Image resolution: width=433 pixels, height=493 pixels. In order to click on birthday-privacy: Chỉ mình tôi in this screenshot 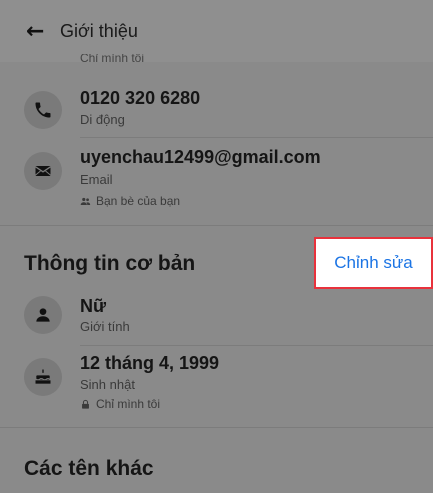, I will do `click(120, 404)`.